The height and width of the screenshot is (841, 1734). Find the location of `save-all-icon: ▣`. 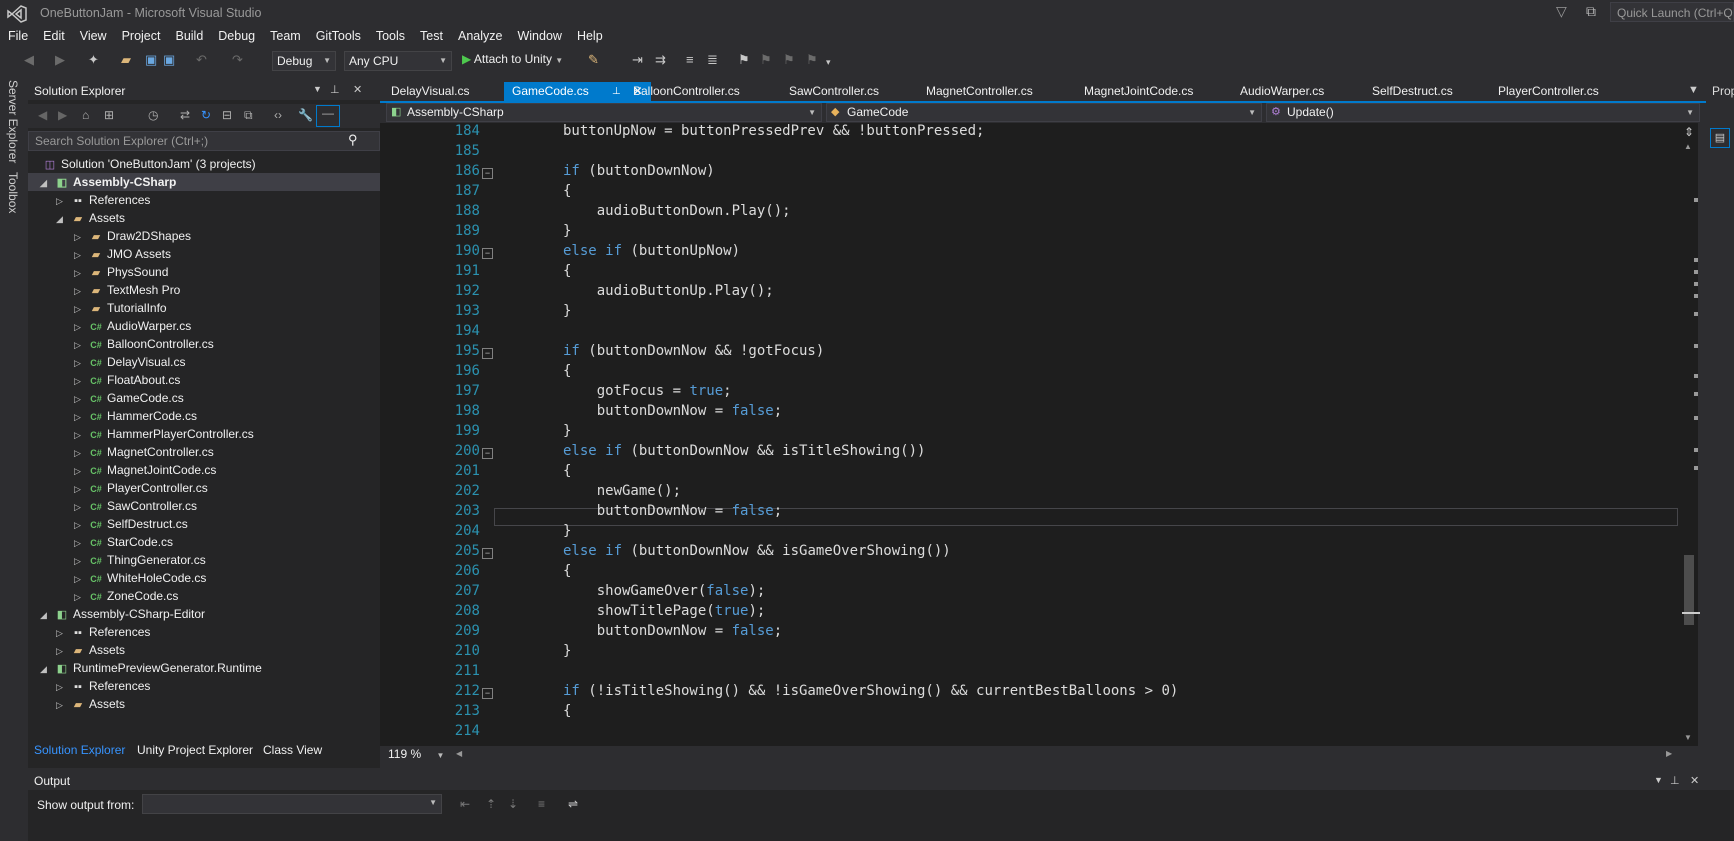

save-all-icon: ▣ is located at coordinates (169, 60).